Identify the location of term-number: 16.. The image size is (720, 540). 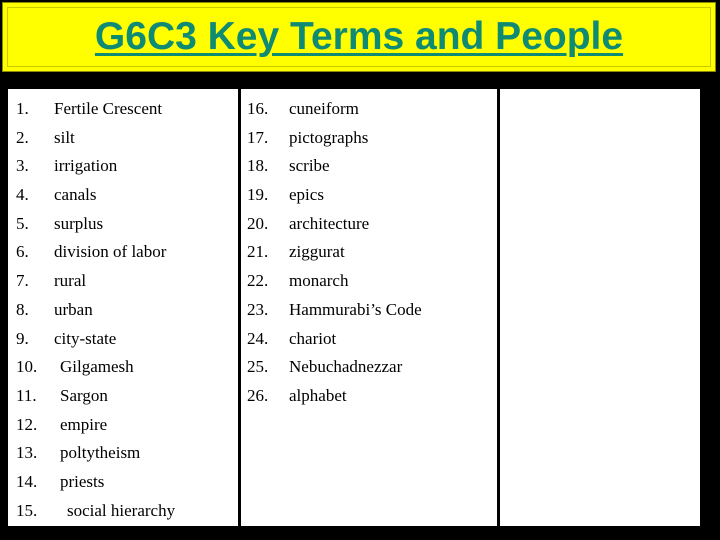
(258, 108).